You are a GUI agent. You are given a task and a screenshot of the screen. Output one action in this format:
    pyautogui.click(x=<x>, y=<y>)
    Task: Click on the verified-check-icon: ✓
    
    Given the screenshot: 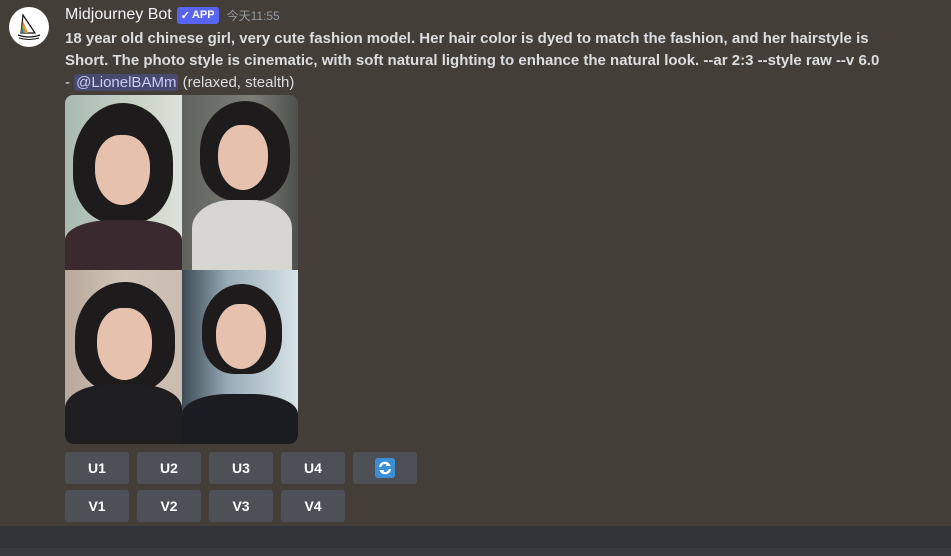 What is the action you would take?
    pyautogui.click(x=185, y=15)
    